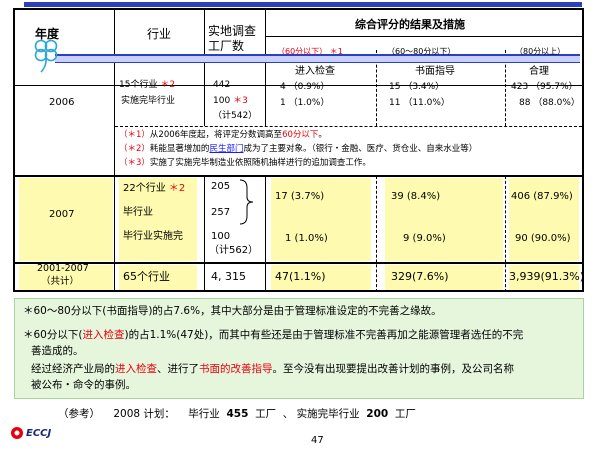  I want to click on row-2007-count-total: （计562）, so click(234, 250).